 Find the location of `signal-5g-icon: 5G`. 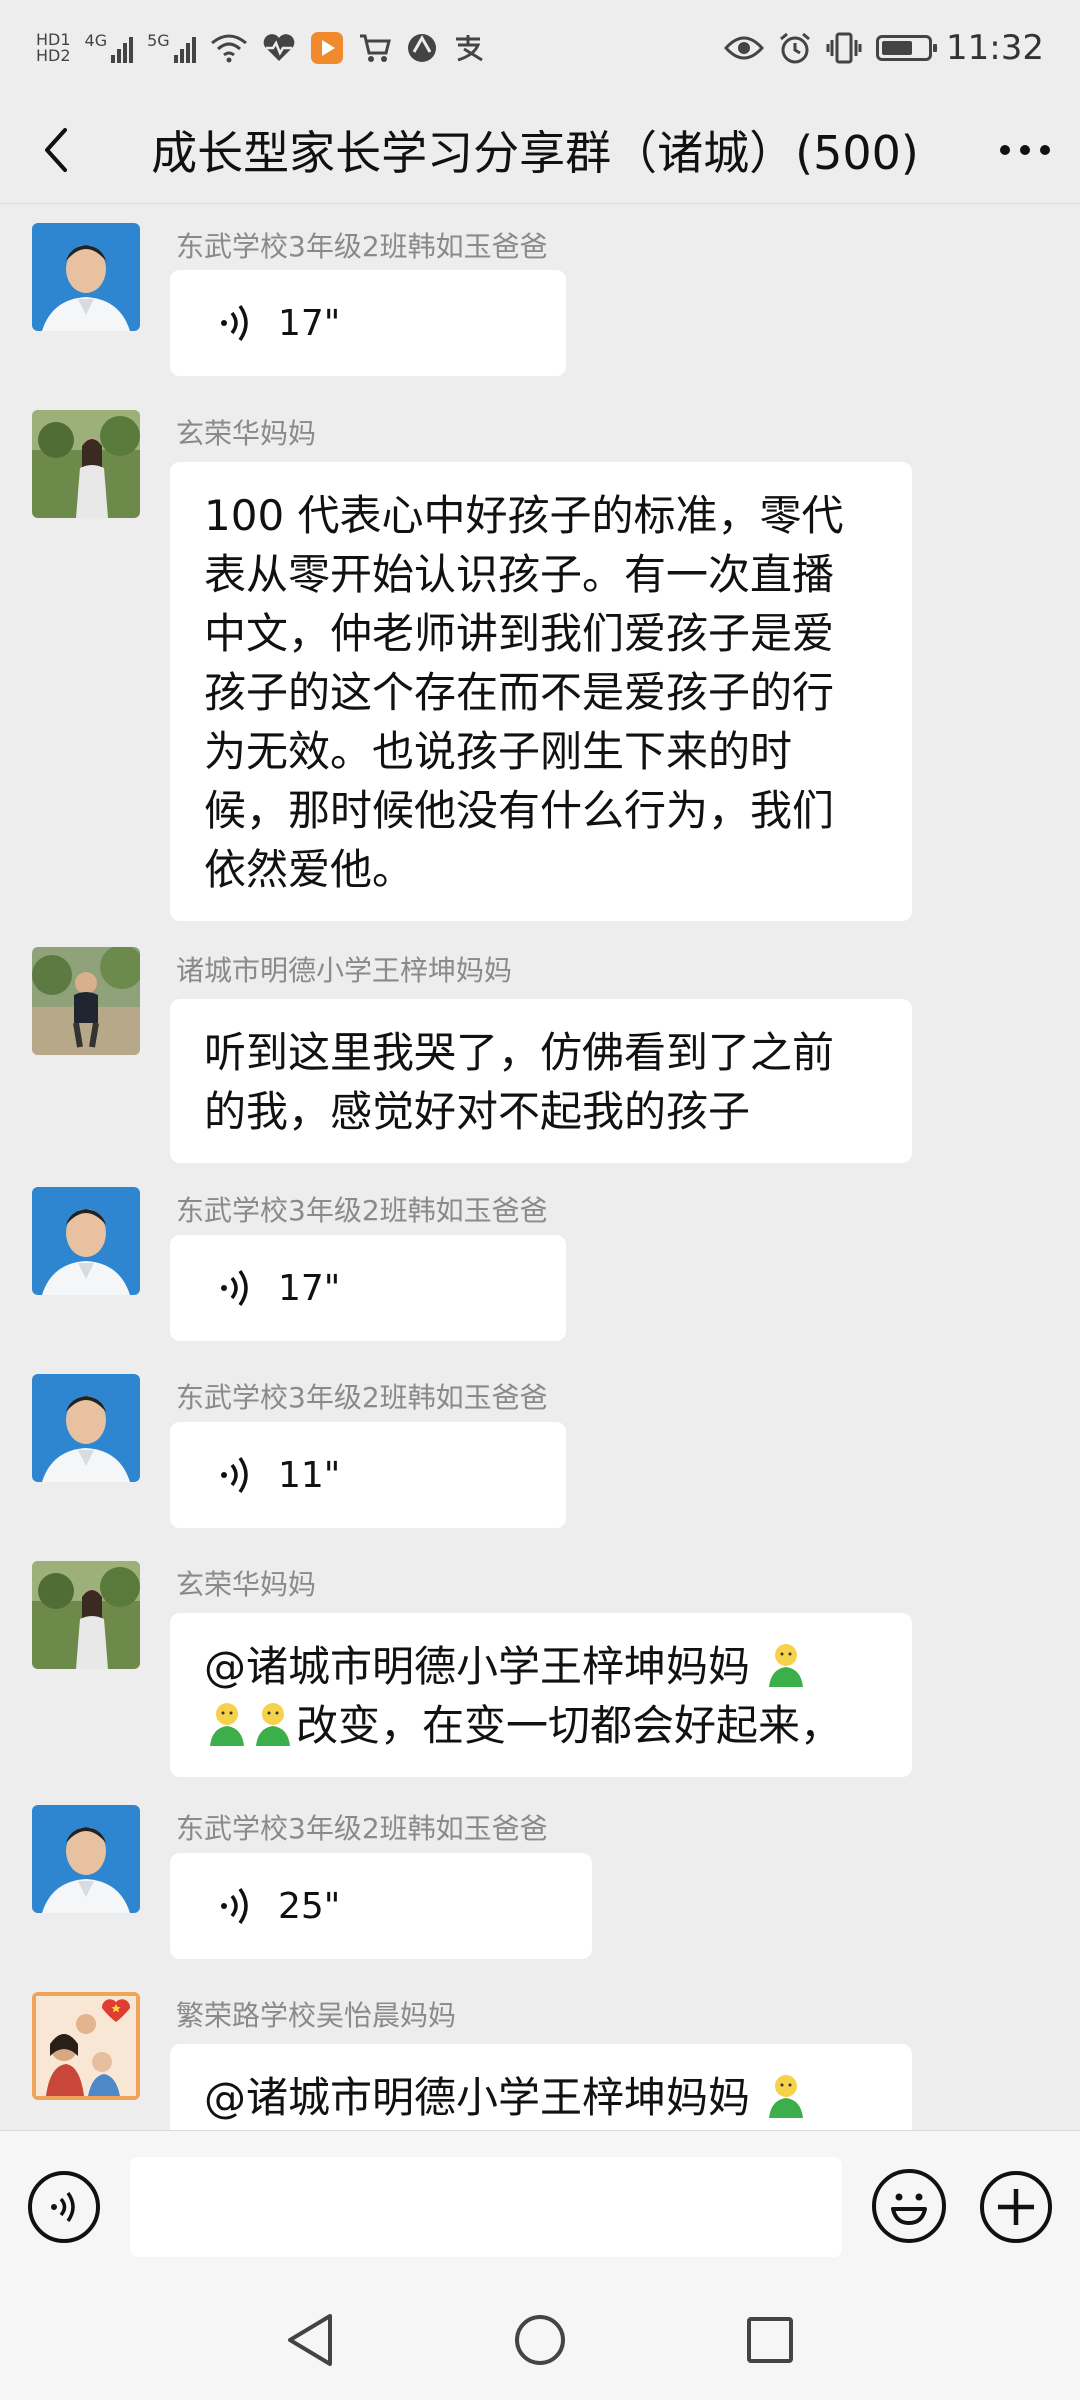

signal-5g-icon: 5G is located at coordinates (171, 48).